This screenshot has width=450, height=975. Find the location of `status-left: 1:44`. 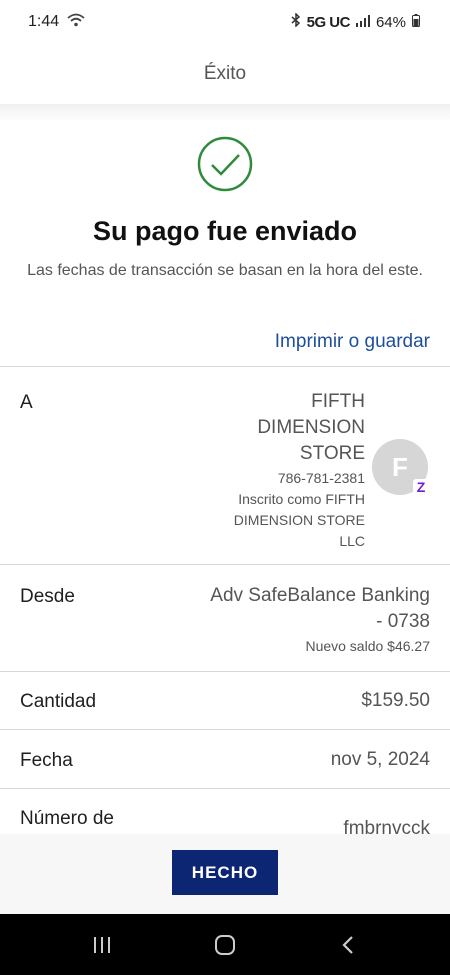

status-left: 1:44 is located at coordinates (56, 22).